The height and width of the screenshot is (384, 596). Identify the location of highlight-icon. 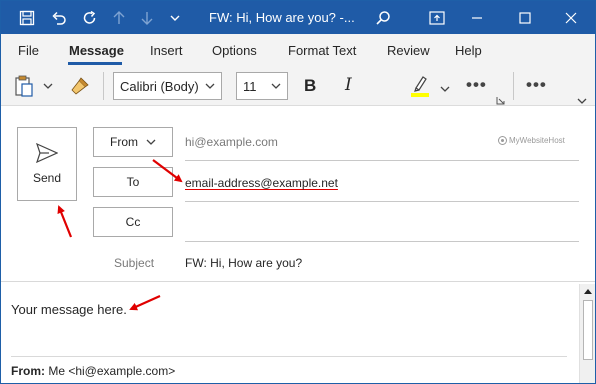
(420, 86).